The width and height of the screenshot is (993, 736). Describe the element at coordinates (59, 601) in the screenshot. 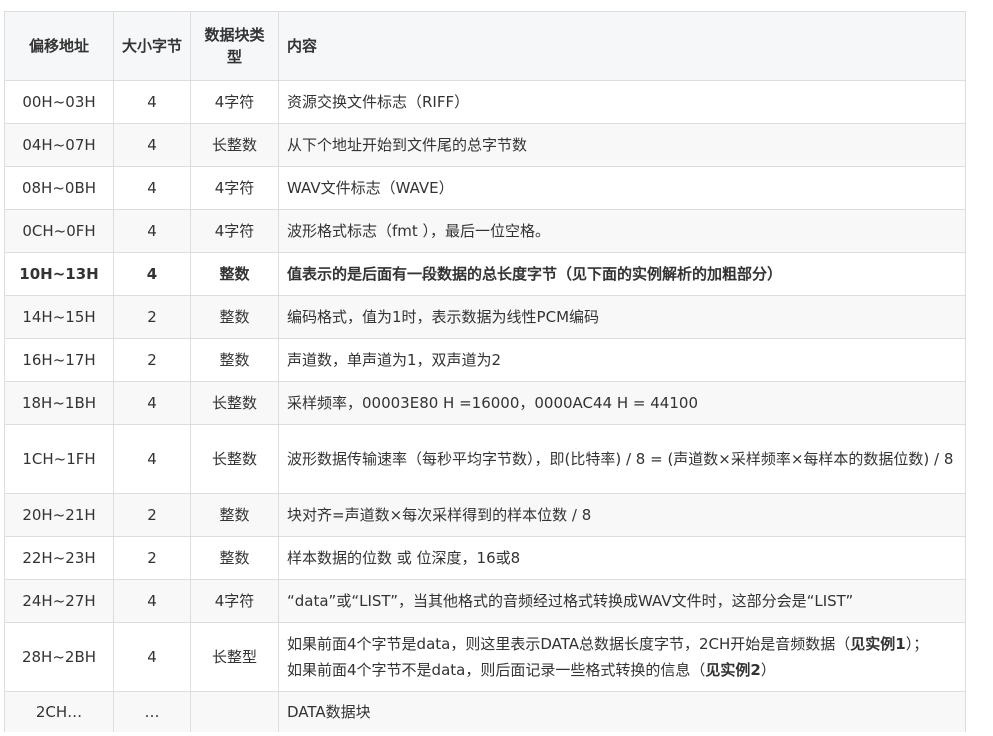

I see `cell-offset: 24H~27H` at that location.